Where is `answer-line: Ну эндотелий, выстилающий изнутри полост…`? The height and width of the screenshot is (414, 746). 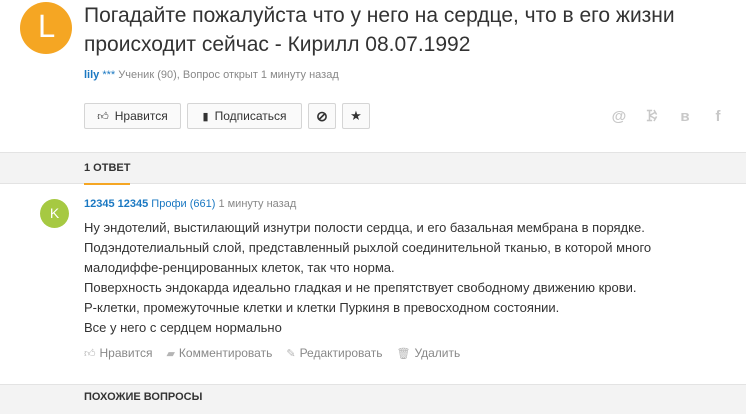 answer-line: Ну эндотелий, выстилающий изнутри полост… is located at coordinates (364, 227).